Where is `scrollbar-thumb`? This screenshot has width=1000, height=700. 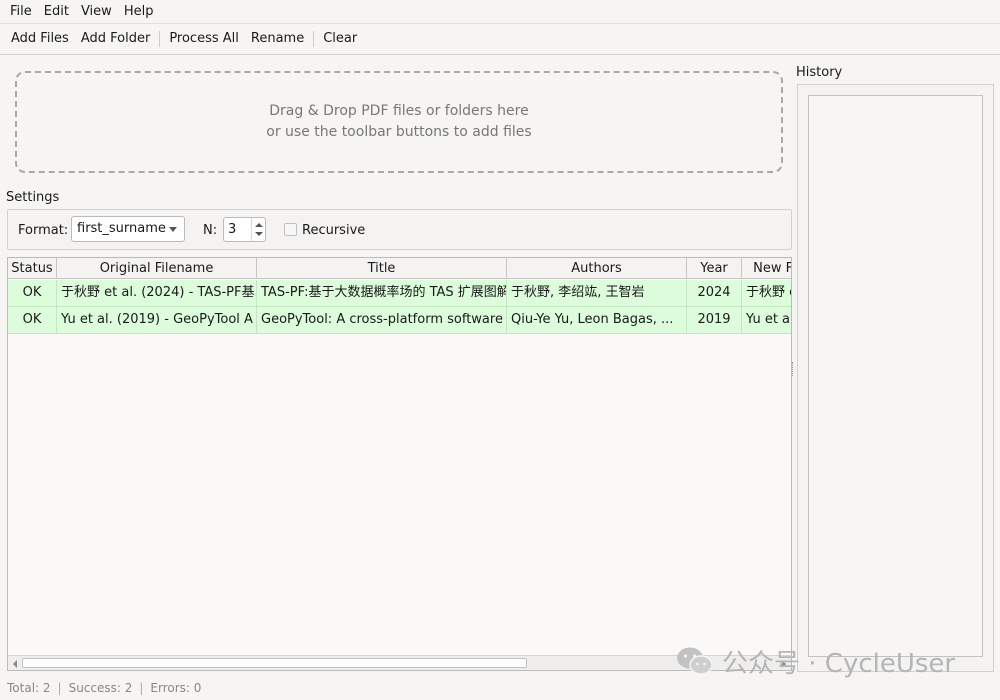 scrollbar-thumb is located at coordinates (274, 663).